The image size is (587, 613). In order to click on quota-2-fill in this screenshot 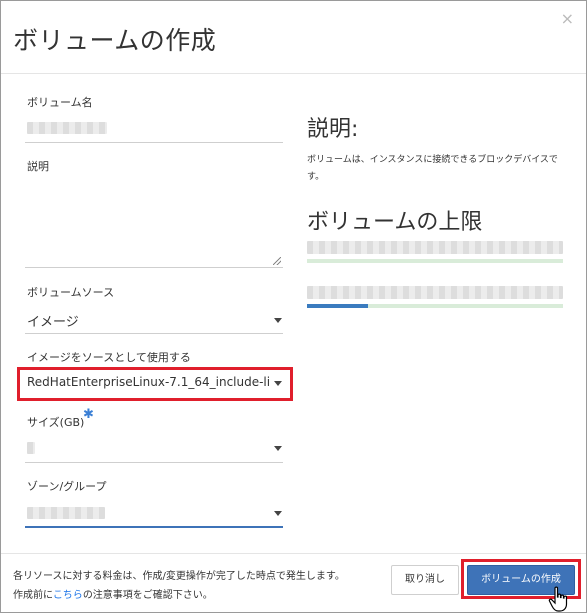, I will do `click(338, 306)`.